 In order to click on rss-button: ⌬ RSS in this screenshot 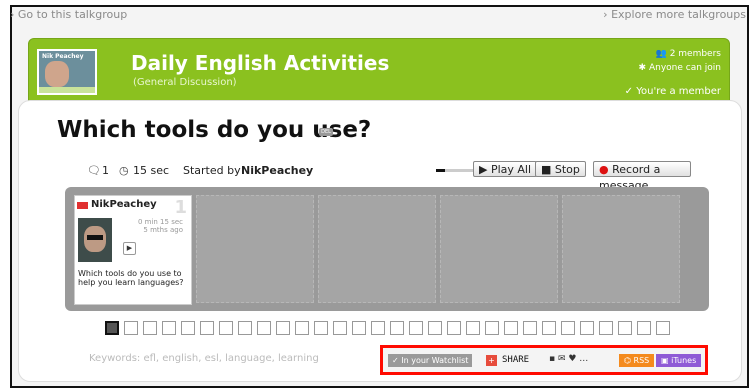, I will do `click(637, 360)`.